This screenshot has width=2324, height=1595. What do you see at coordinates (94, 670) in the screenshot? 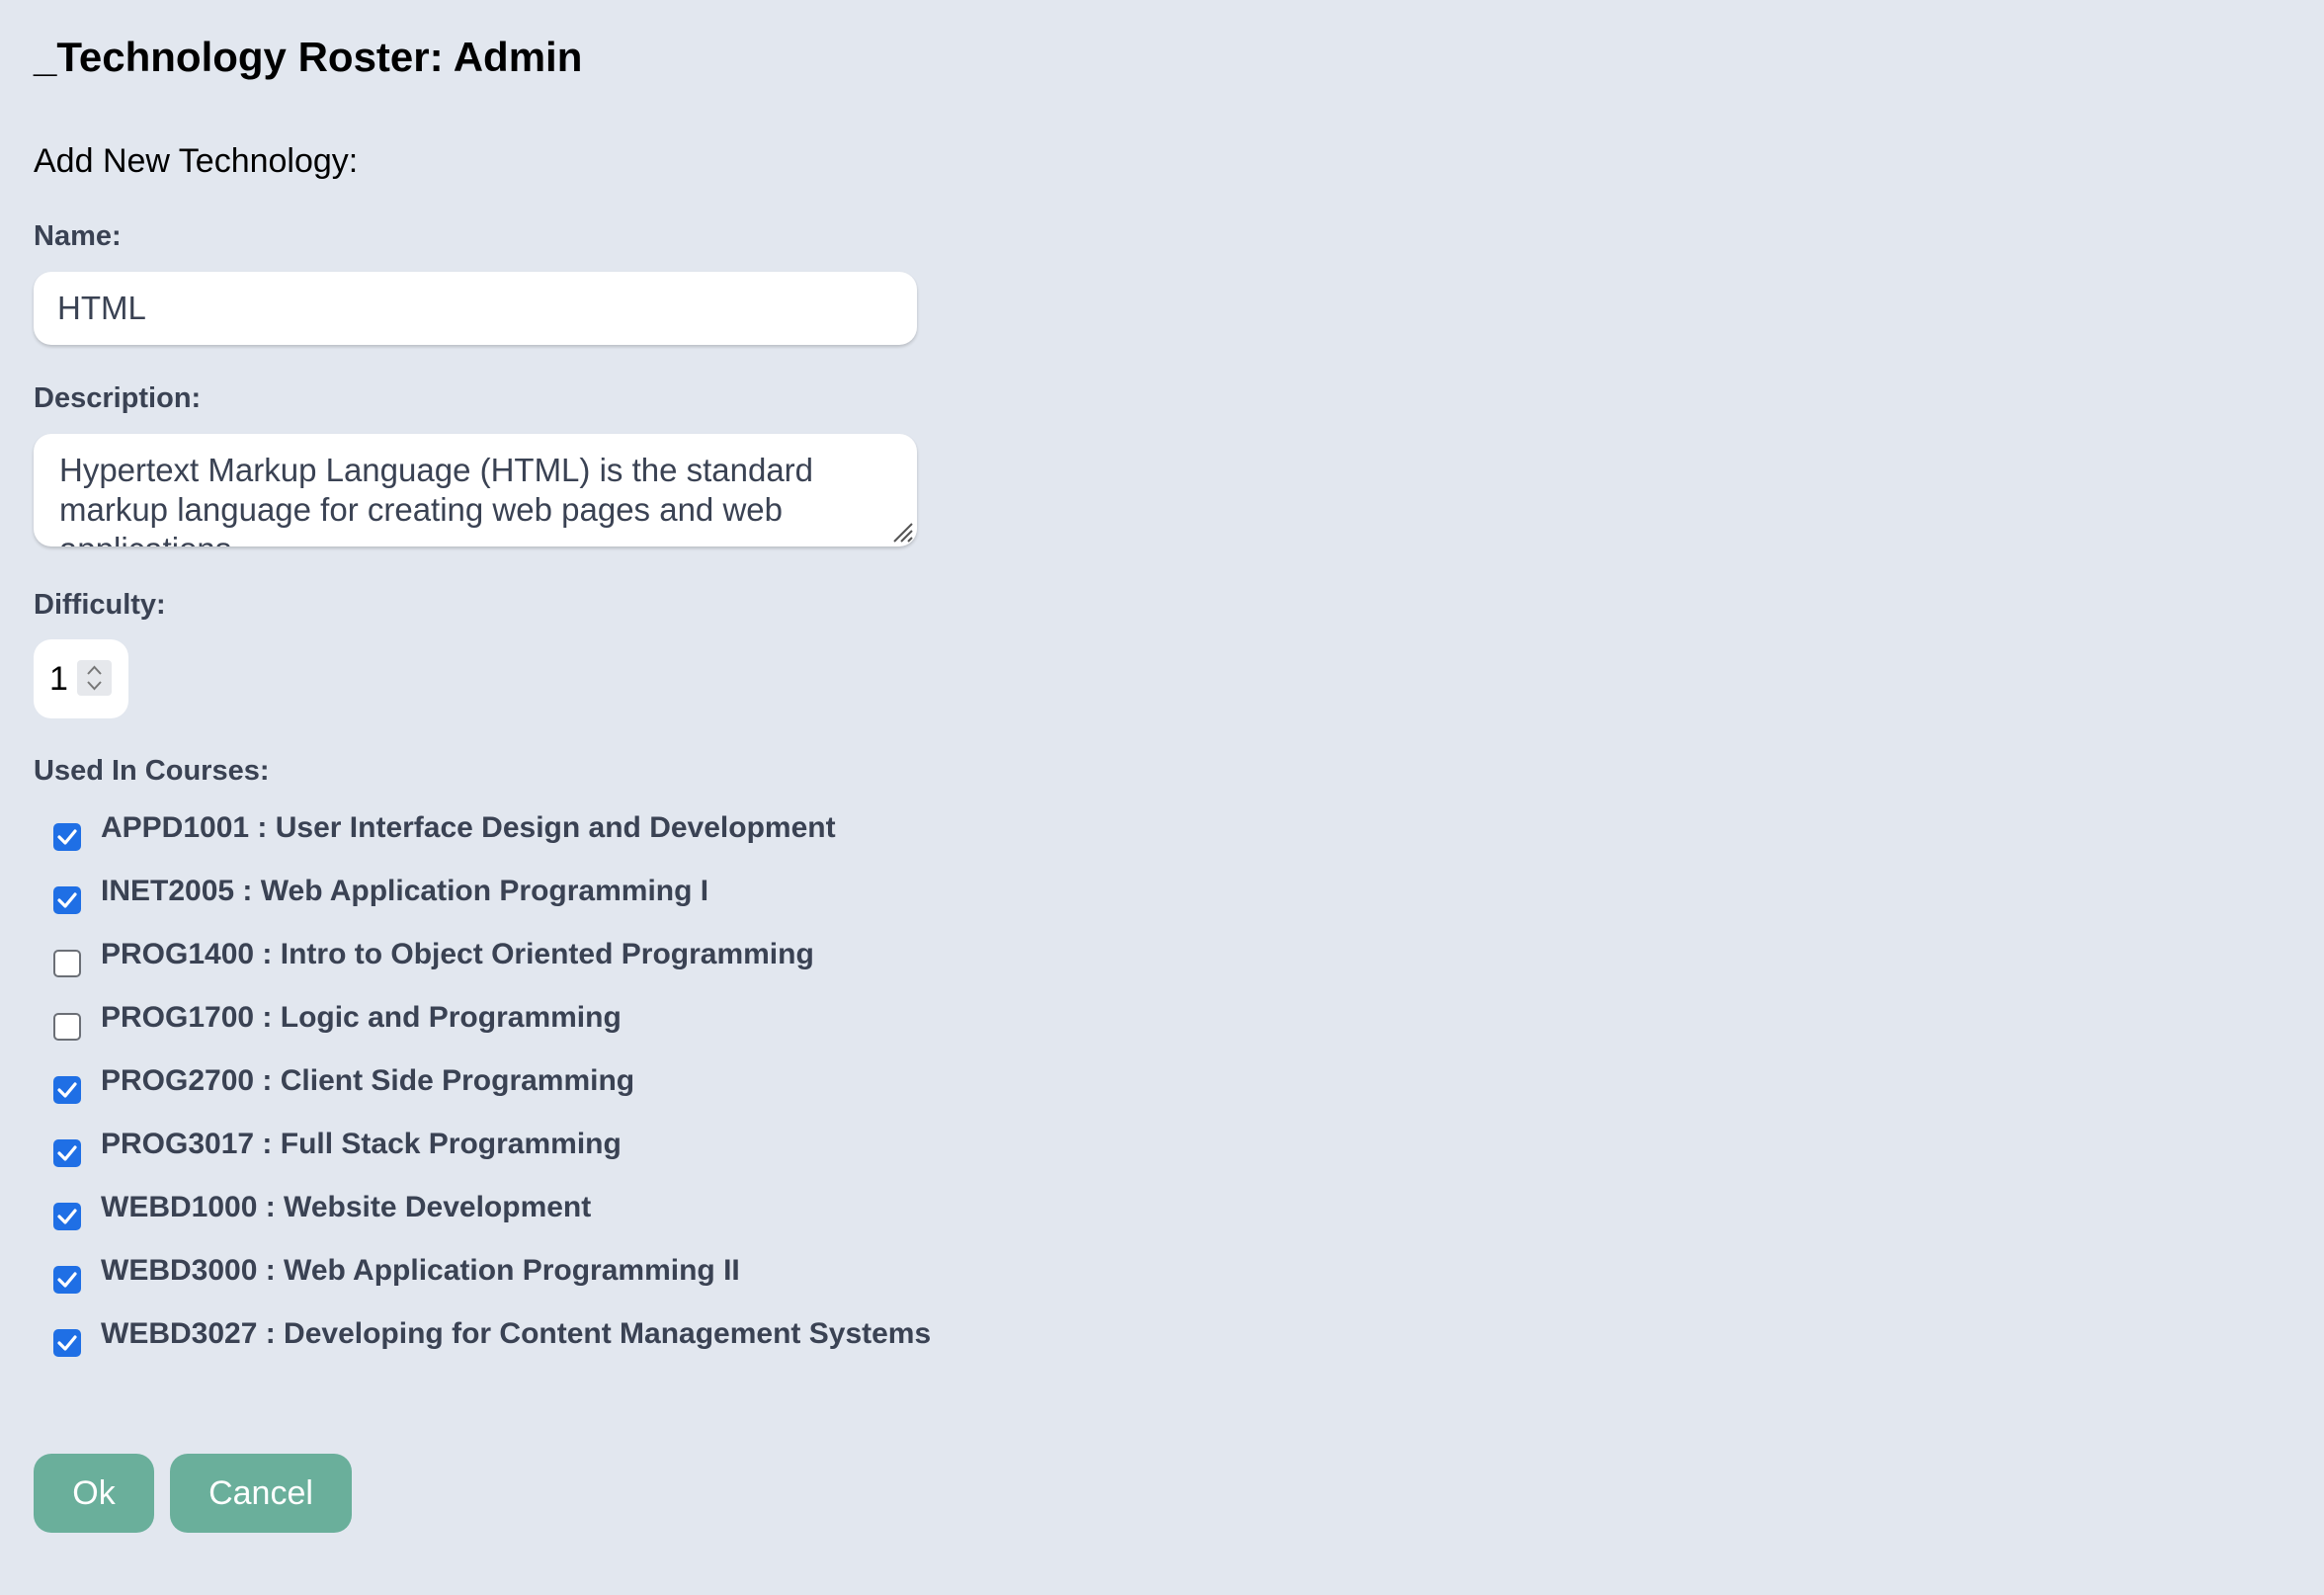
I see `chevron-up-icon` at bounding box center [94, 670].